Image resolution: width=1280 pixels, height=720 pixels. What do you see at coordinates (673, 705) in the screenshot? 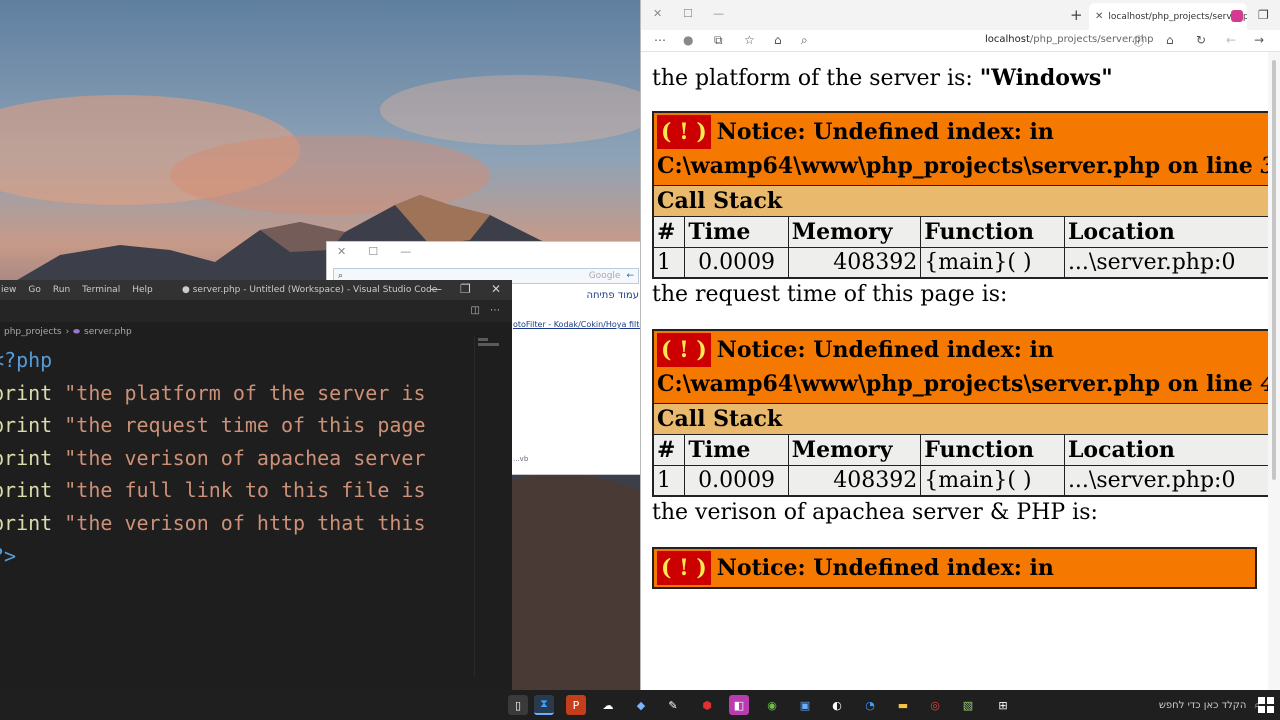
I see `app-icon: ✎` at bounding box center [673, 705].